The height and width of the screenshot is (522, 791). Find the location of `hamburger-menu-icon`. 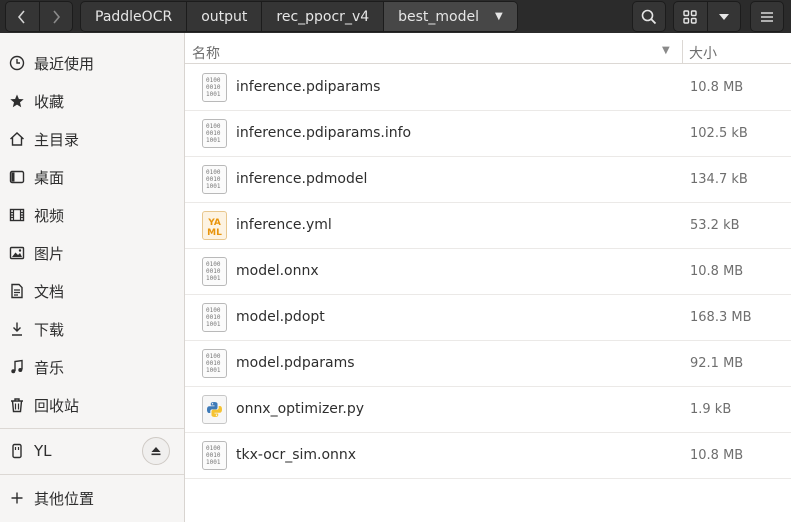

hamburger-menu-icon is located at coordinates (767, 16).